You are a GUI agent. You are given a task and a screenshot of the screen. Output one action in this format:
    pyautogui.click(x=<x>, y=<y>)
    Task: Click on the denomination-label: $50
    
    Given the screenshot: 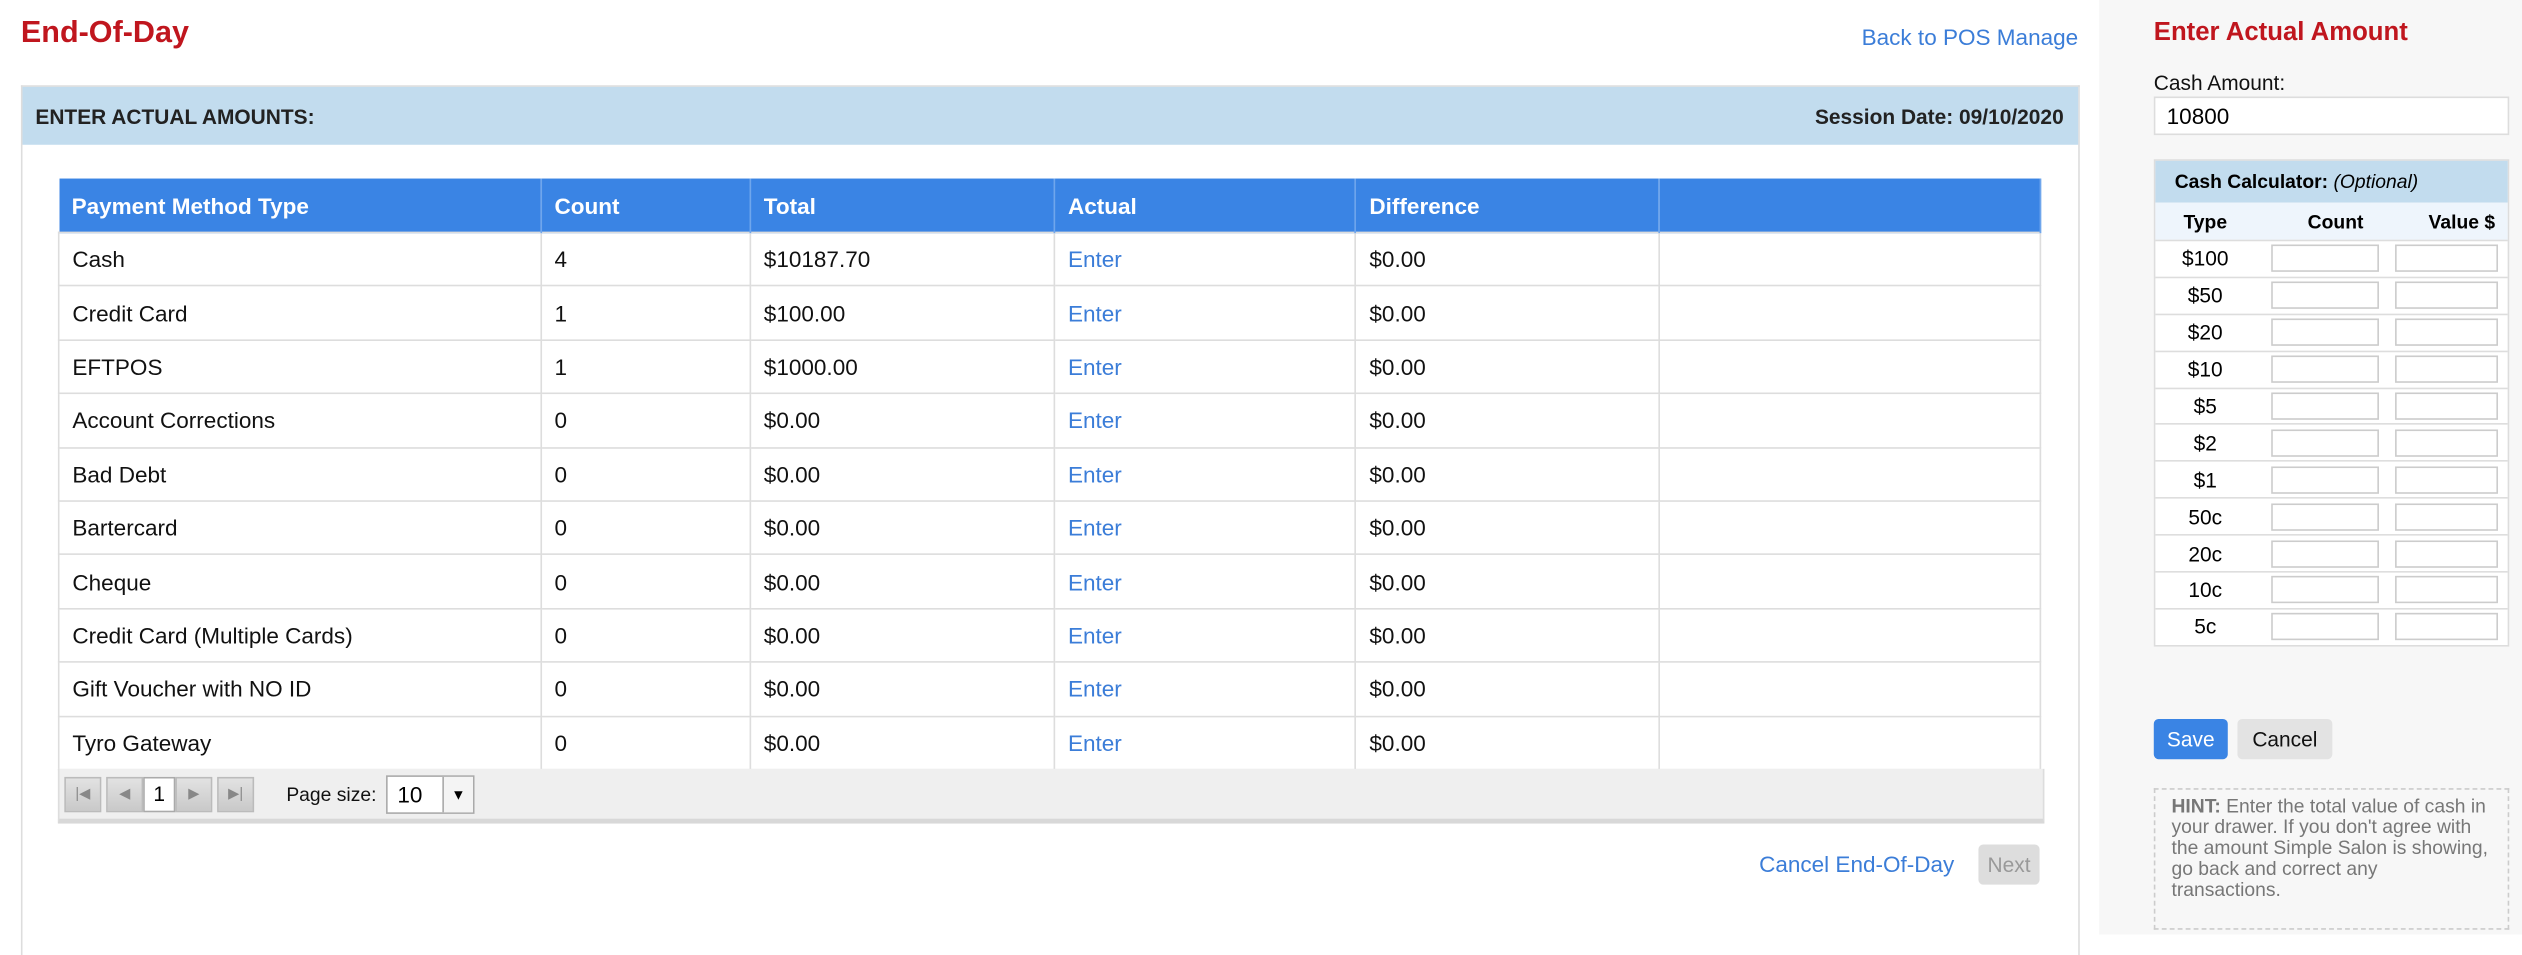 What is the action you would take?
    pyautogui.click(x=2205, y=295)
    